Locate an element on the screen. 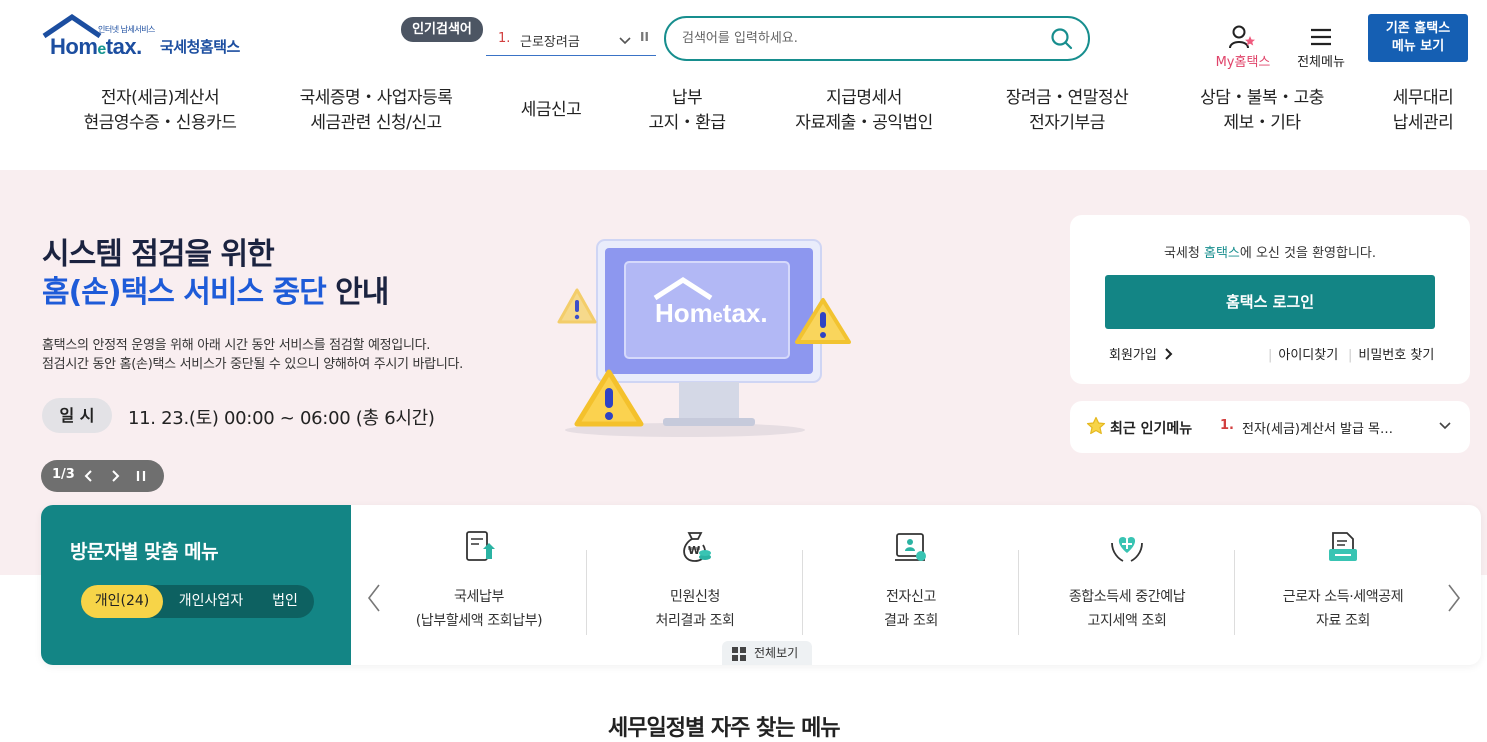 The image size is (1487, 742). quick-menu-item: 국세납부 (납부할세액 조회납부) is located at coordinates (479, 582).